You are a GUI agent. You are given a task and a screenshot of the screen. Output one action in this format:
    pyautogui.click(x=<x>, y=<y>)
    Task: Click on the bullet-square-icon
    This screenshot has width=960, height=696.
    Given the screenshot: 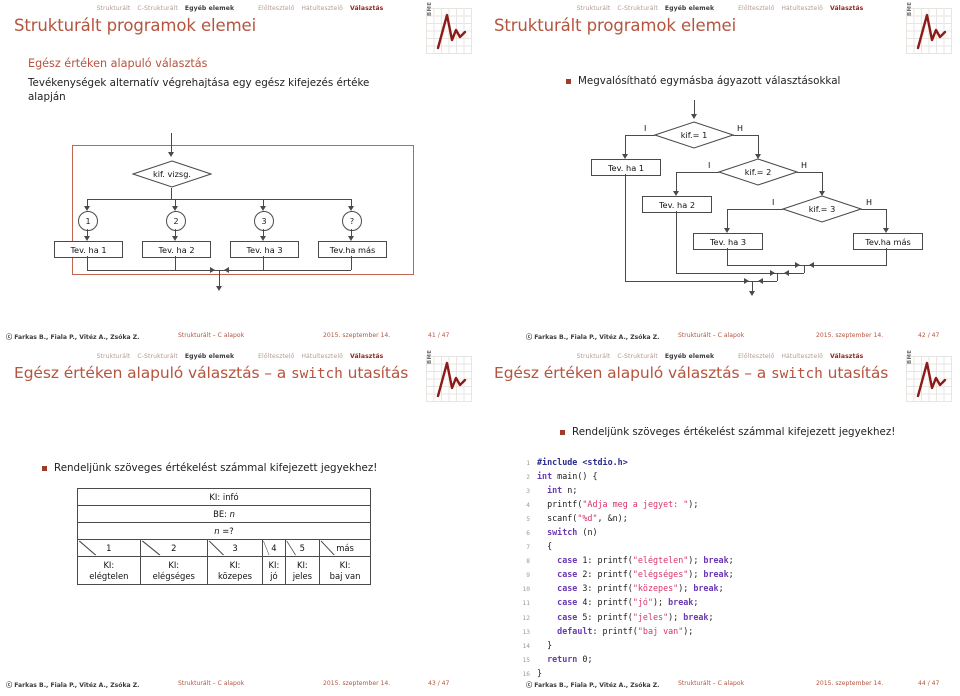 What is the action you would take?
    pyautogui.click(x=44, y=468)
    